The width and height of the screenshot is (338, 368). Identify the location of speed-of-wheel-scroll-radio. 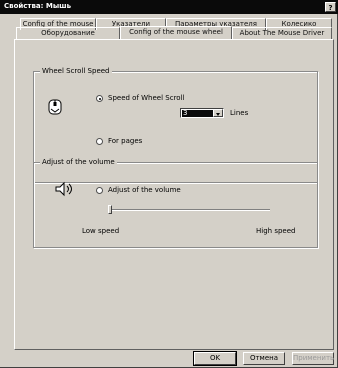
(99, 98).